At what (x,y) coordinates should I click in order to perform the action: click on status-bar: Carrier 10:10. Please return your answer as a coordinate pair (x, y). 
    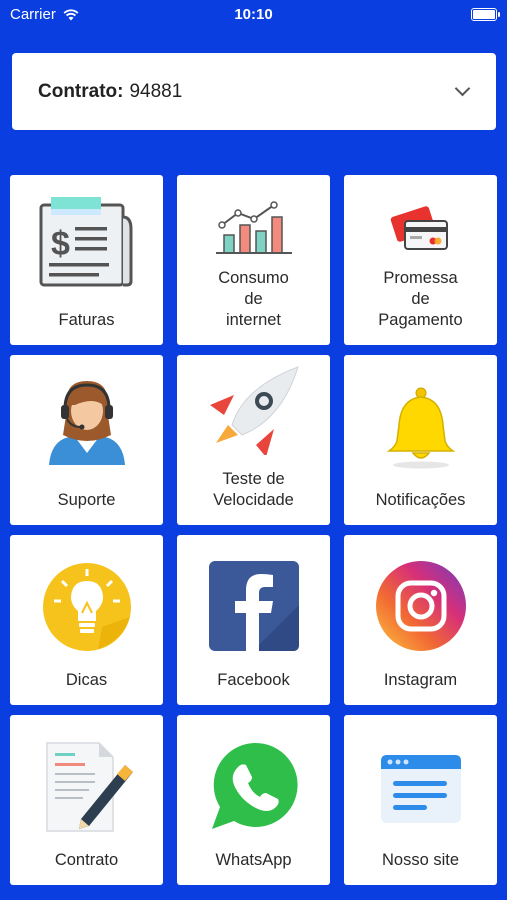
    Looking at the image, I should click on (253, 15).